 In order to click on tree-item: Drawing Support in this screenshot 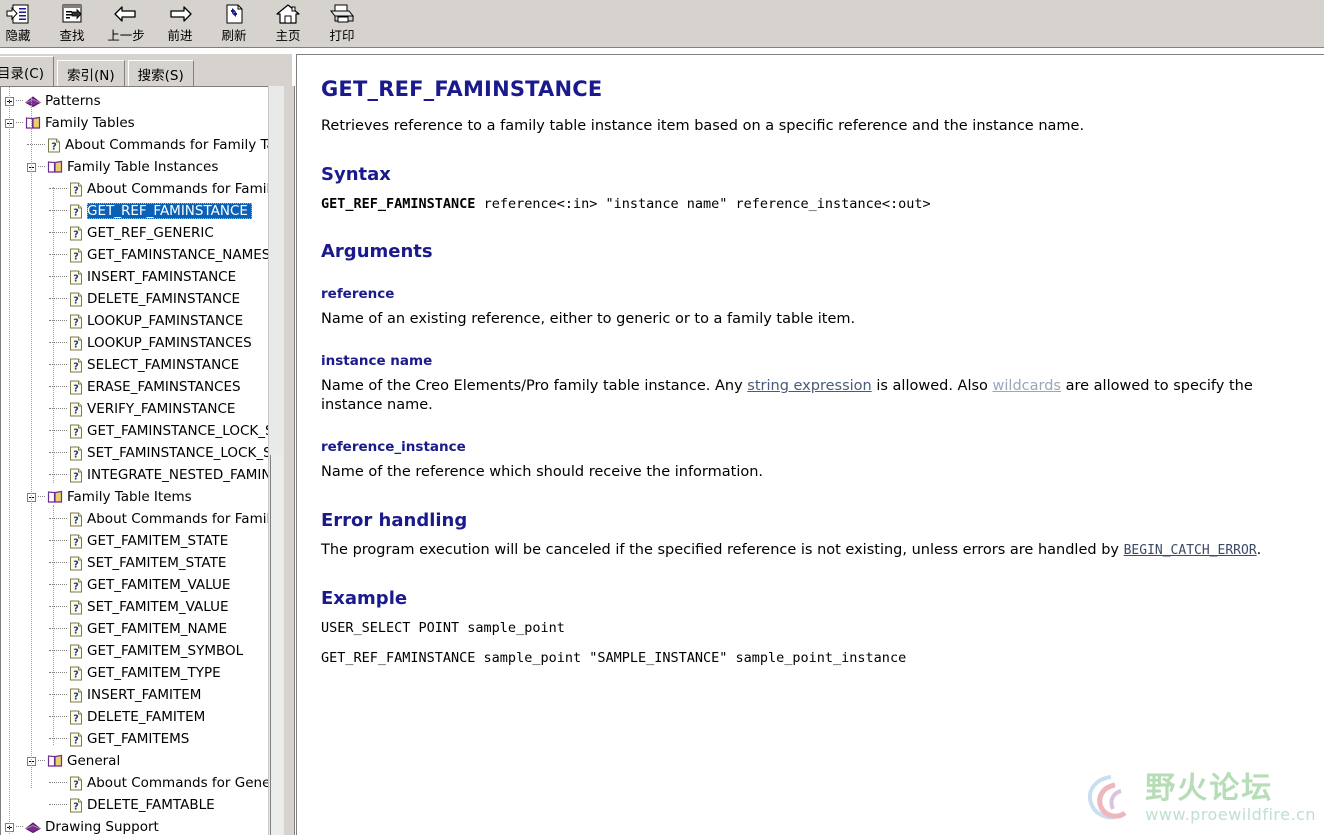, I will do `click(134, 825)`.